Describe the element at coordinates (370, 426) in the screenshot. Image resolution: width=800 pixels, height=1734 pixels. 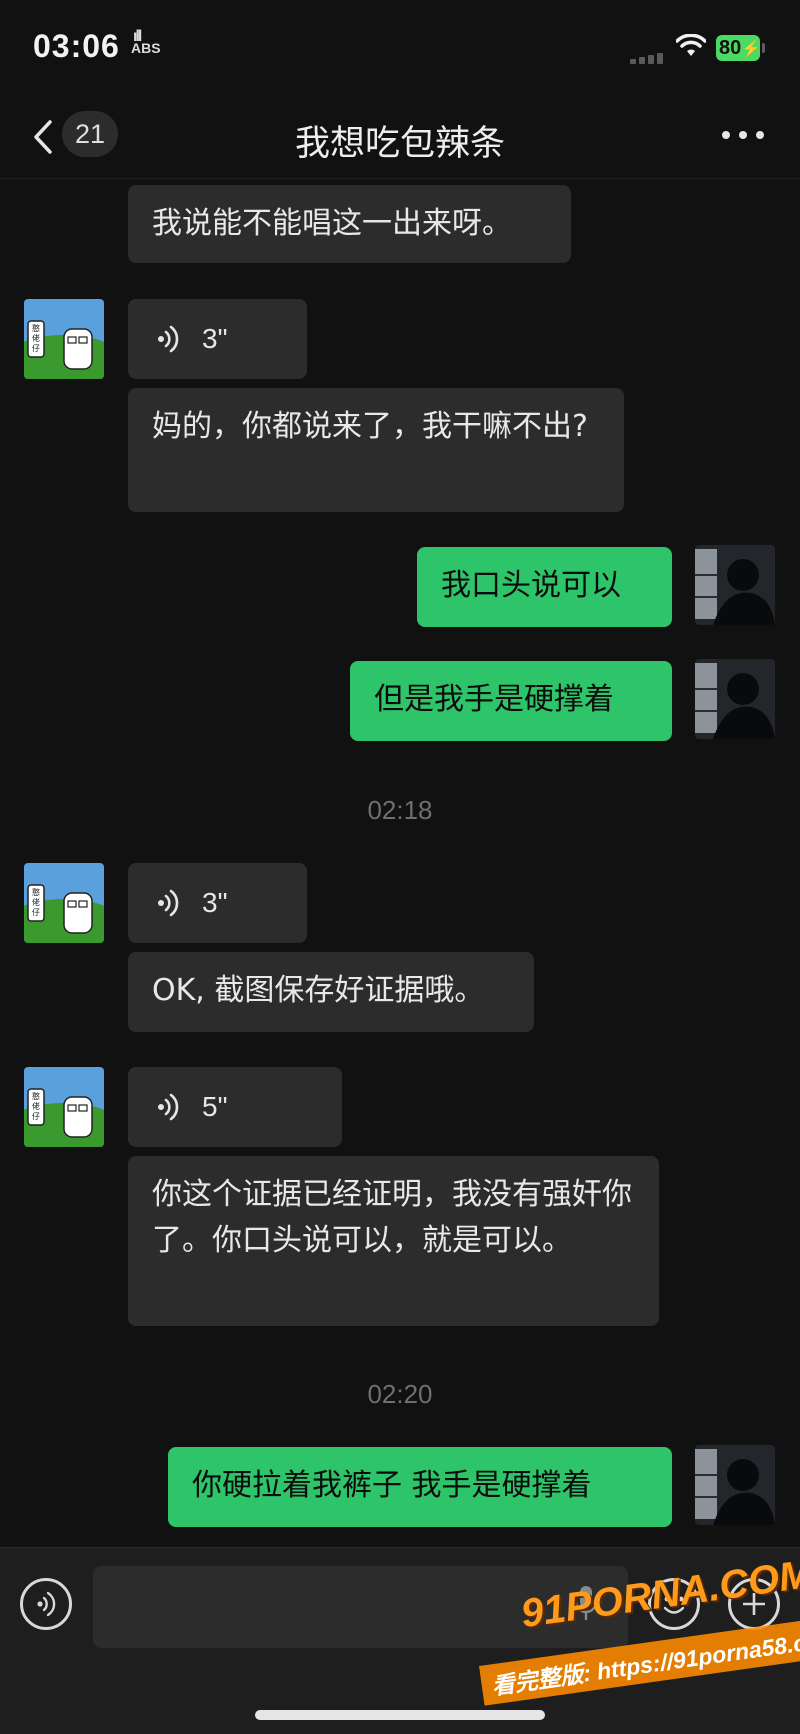
I see `message-text: 妈的，你都说来了，我干嘛不出?` at that location.